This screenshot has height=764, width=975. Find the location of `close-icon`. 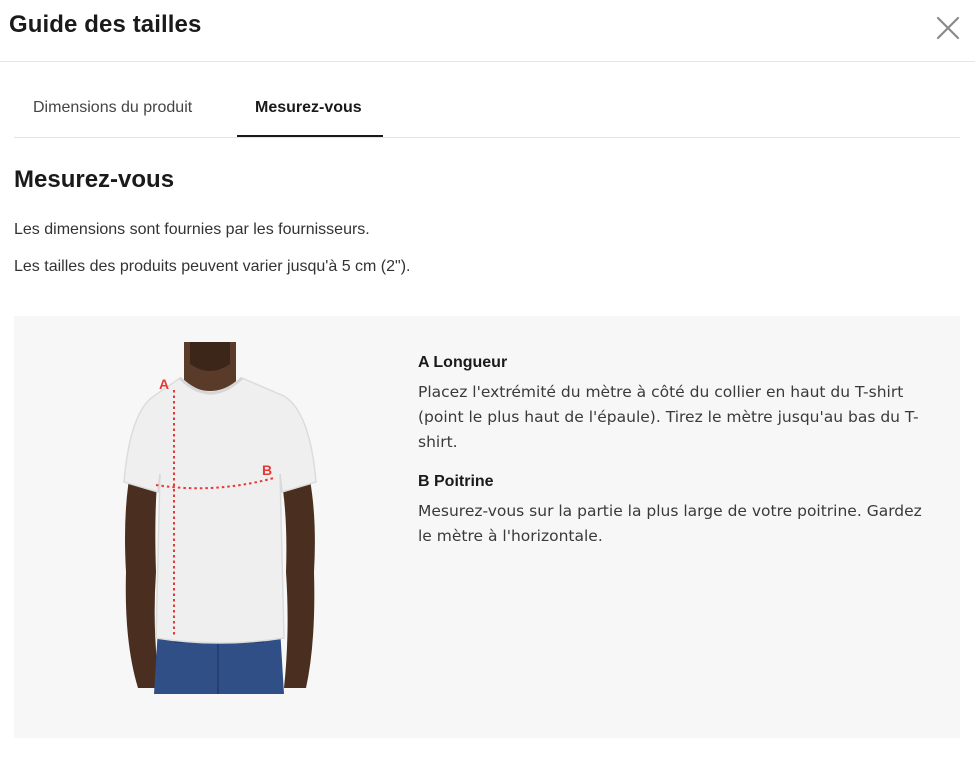

close-icon is located at coordinates (948, 28).